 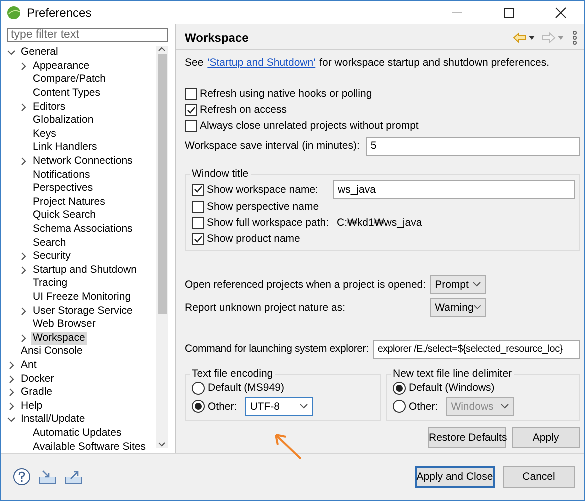 What do you see at coordinates (279, 406) in the screenshot?
I see `dropdown: UTF-8` at bounding box center [279, 406].